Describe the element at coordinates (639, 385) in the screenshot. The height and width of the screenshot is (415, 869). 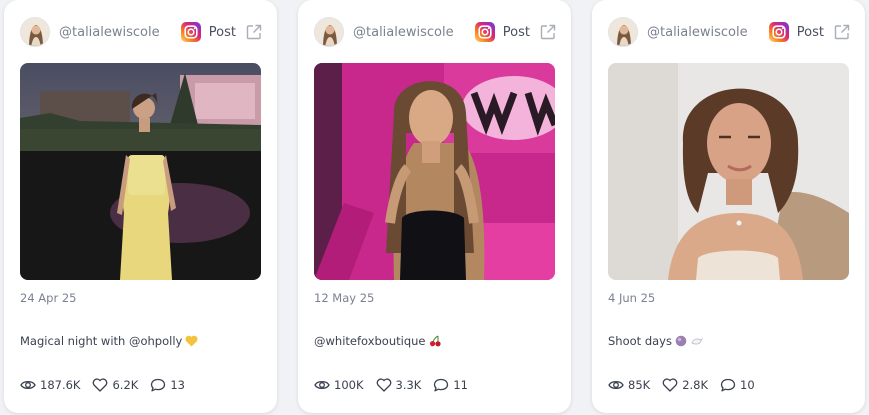
I see `views-count: 85K` at that location.